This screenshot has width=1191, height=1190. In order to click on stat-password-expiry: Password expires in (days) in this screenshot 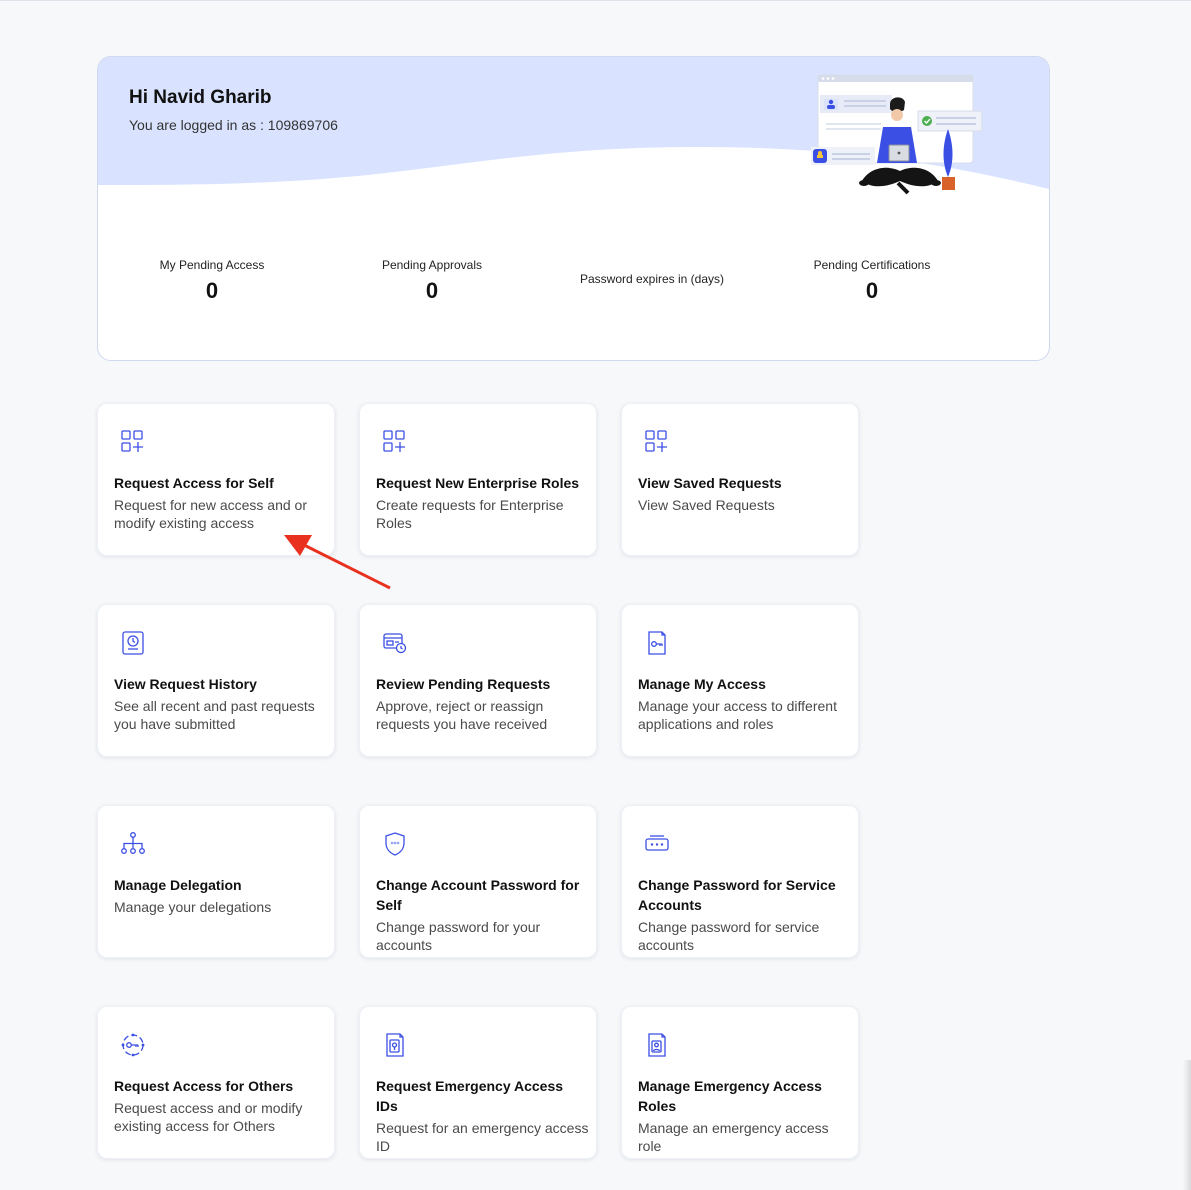, I will do `click(652, 282)`.